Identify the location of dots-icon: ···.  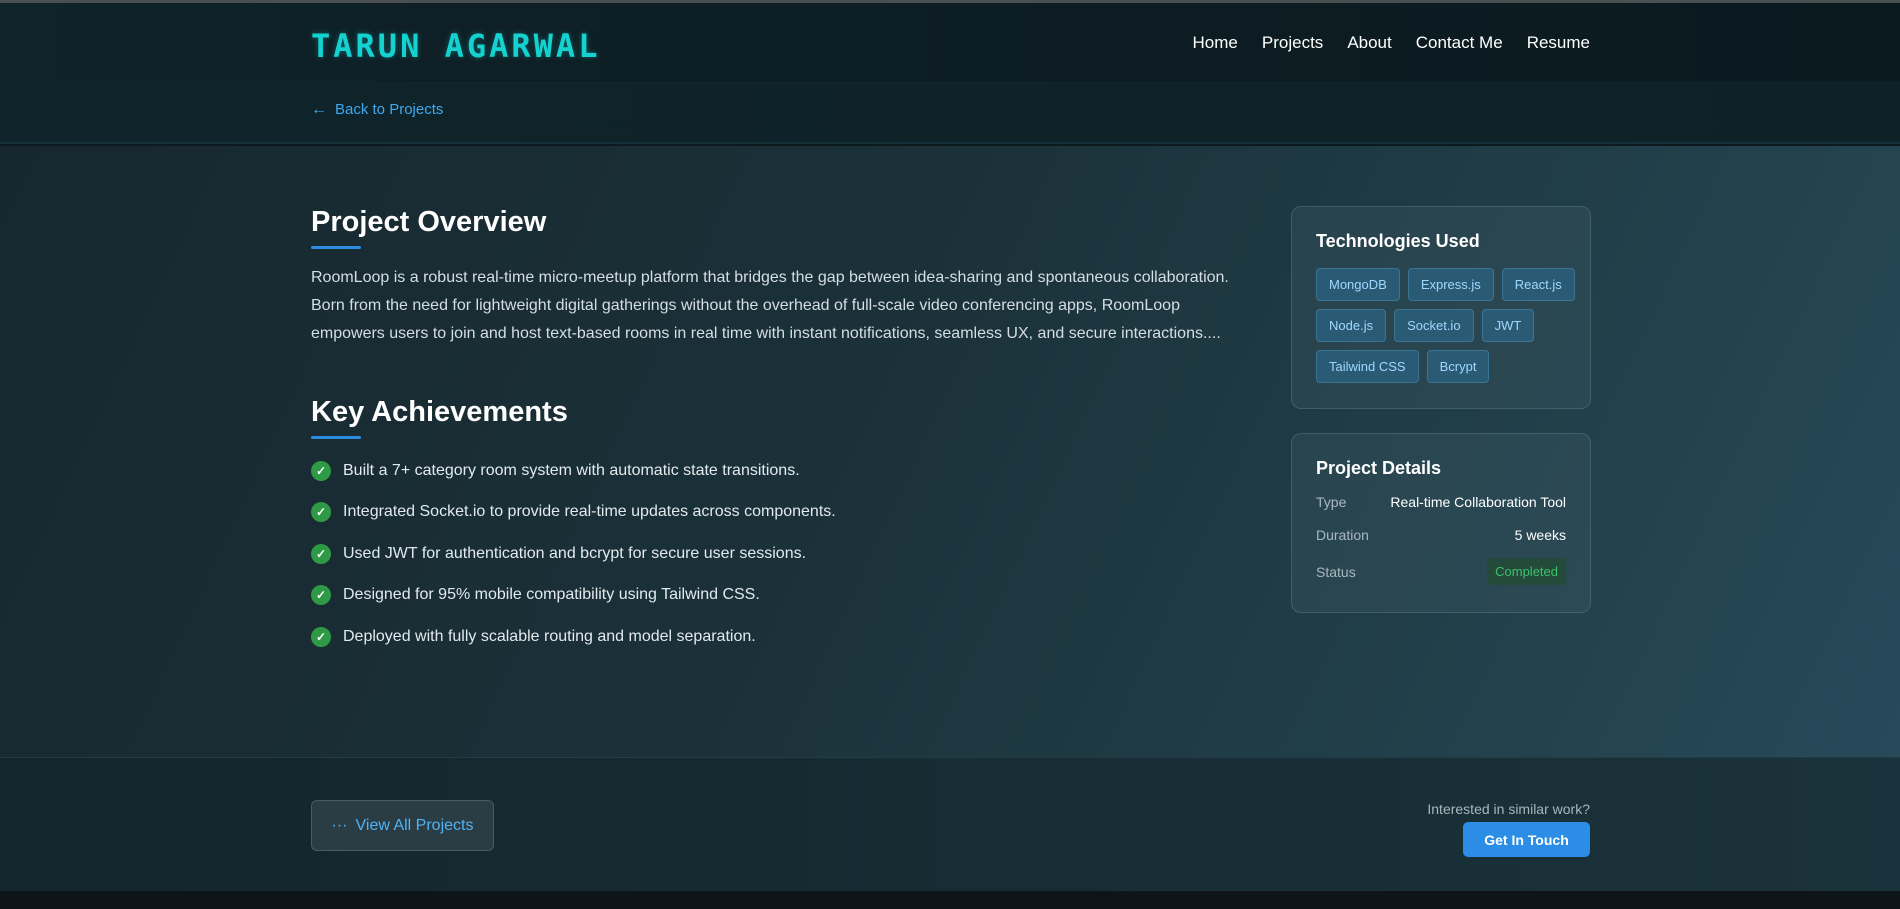
(339, 825).